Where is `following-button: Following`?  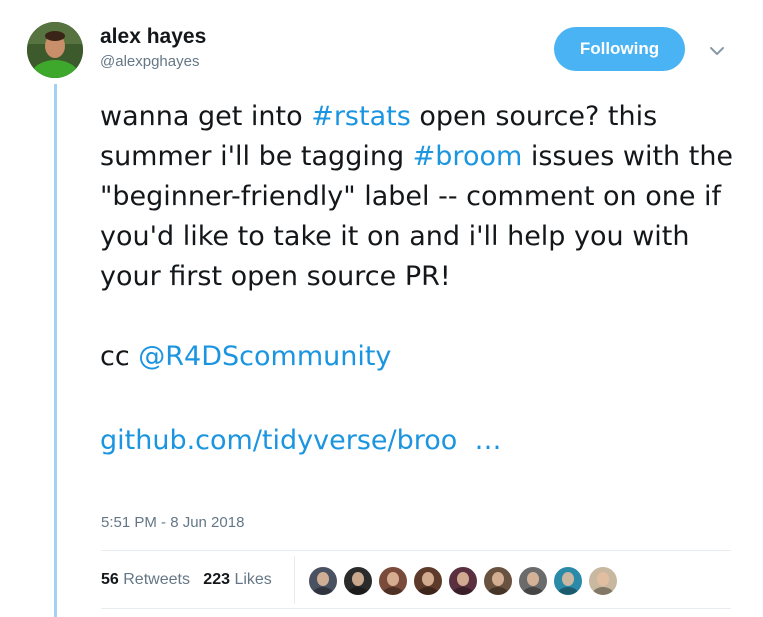
following-button: Following is located at coordinates (619, 49).